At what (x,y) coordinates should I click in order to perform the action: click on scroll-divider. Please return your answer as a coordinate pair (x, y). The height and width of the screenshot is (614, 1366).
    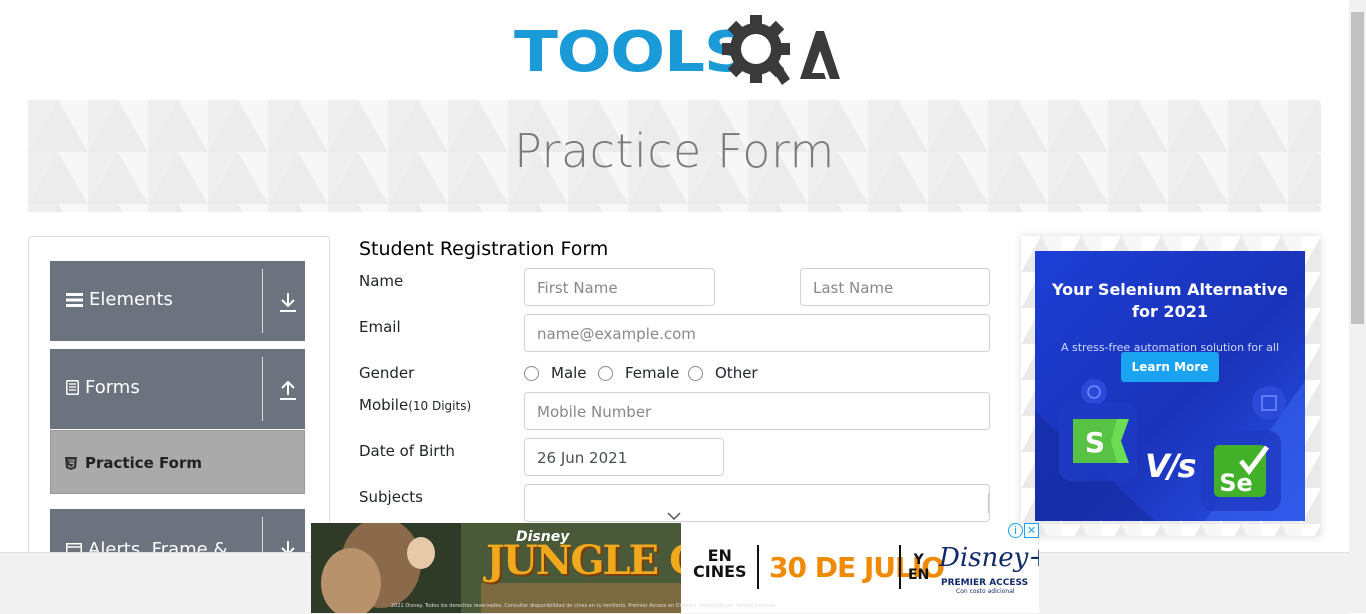
    Looking at the image, I should click on (988, 503).